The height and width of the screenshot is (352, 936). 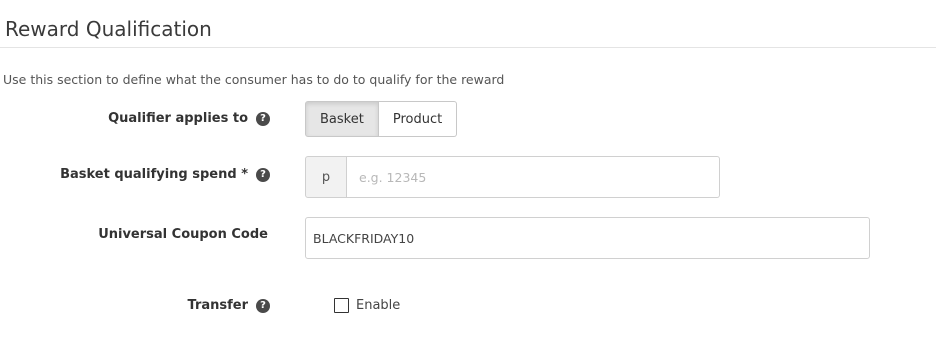 What do you see at coordinates (341, 305) in the screenshot?
I see `checkbox-box` at bounding box center [341, 305].